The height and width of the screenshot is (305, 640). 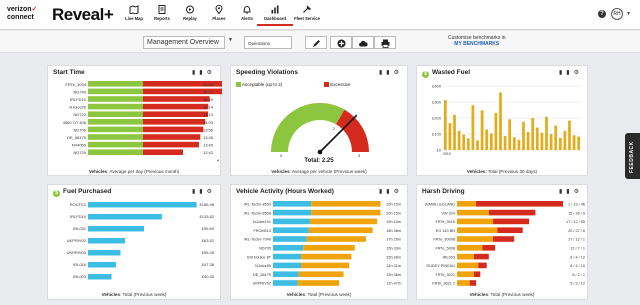 I want to click on row-label: FRTe_3015, so click(x=445, y=222).